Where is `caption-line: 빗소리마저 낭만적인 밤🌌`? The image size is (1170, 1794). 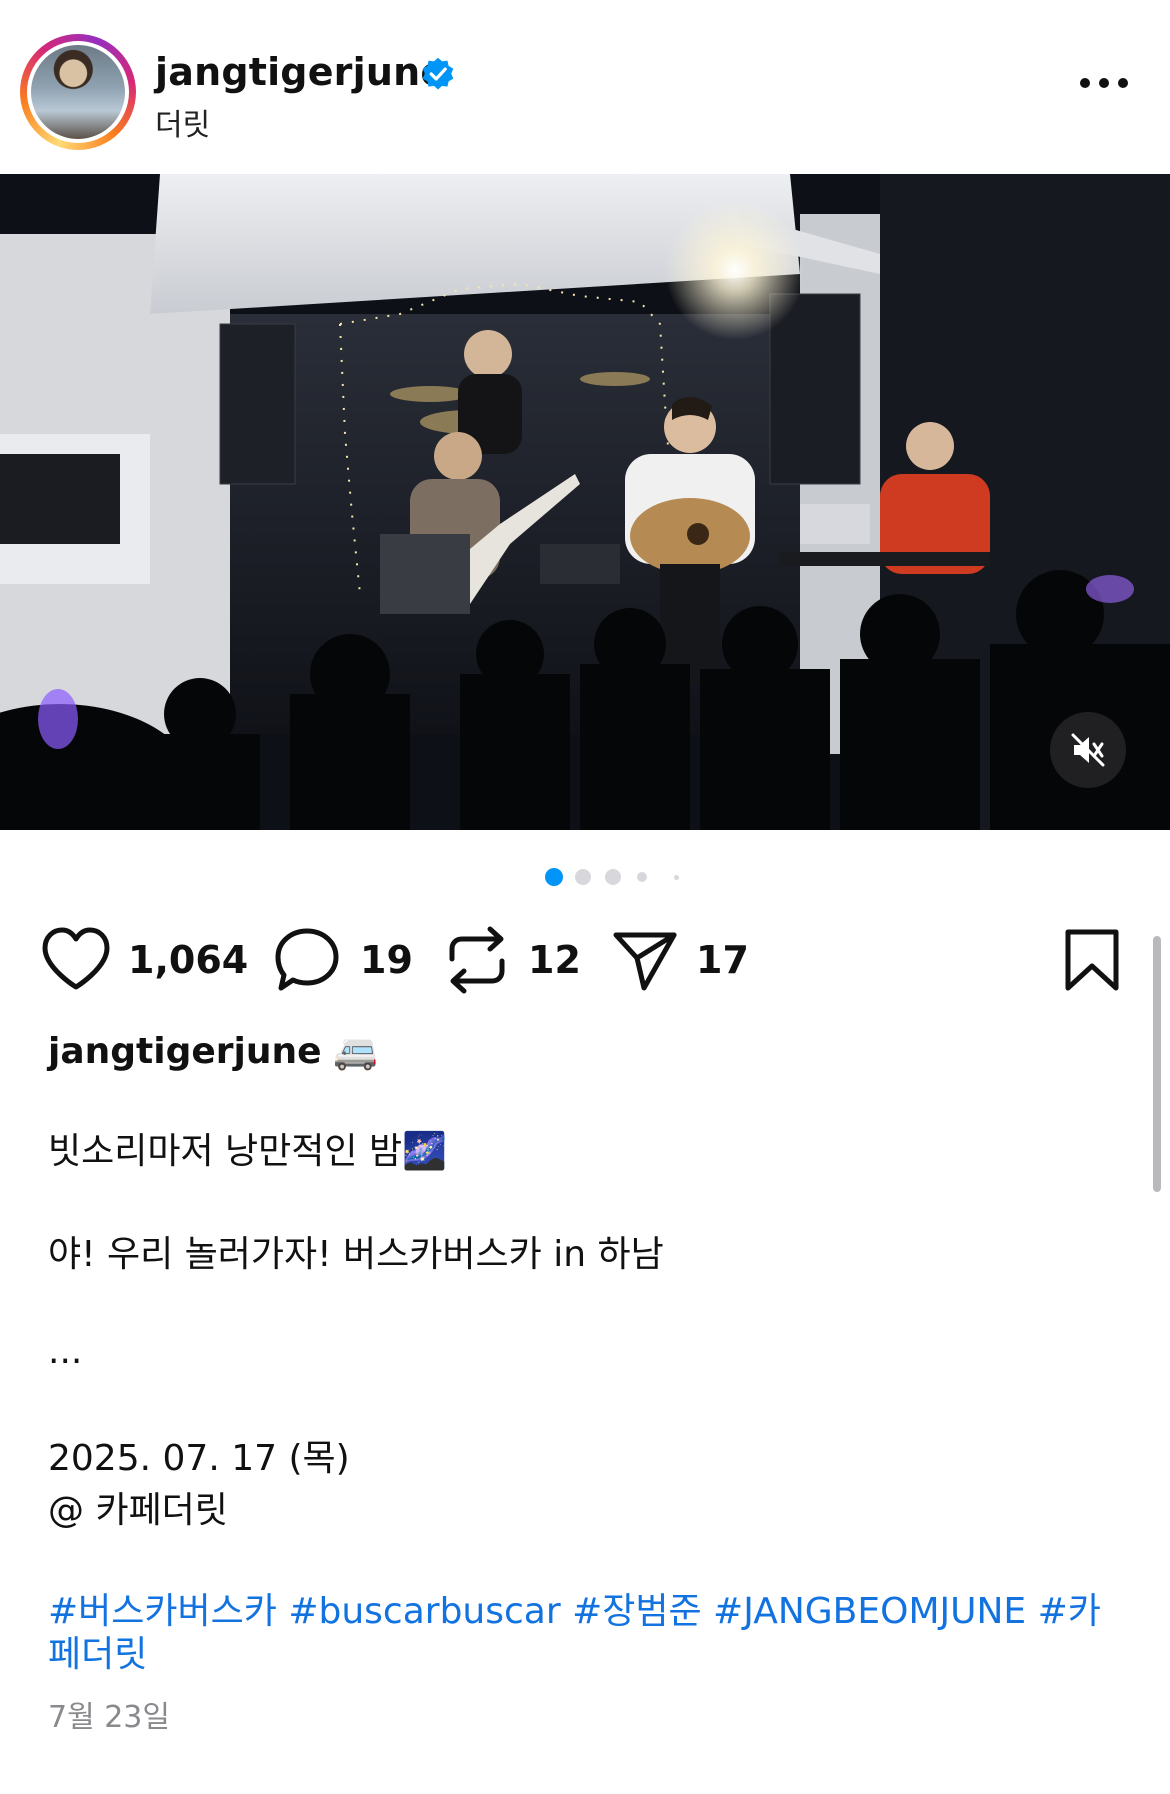
caption-line: 빗소리마저 낭만적인 밤🌌 is located at coordinates (588, 1151).